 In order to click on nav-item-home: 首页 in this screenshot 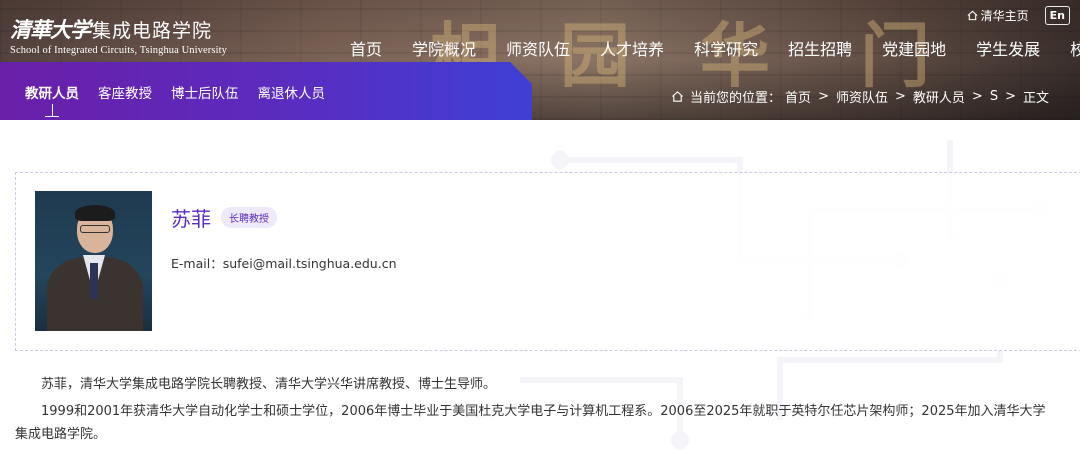, I will do `click(366, 48)`.